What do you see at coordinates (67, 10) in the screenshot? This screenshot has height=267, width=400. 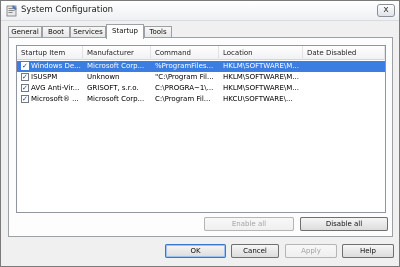 I see `window-title: System Configuration` at bounding box center [67, 10].